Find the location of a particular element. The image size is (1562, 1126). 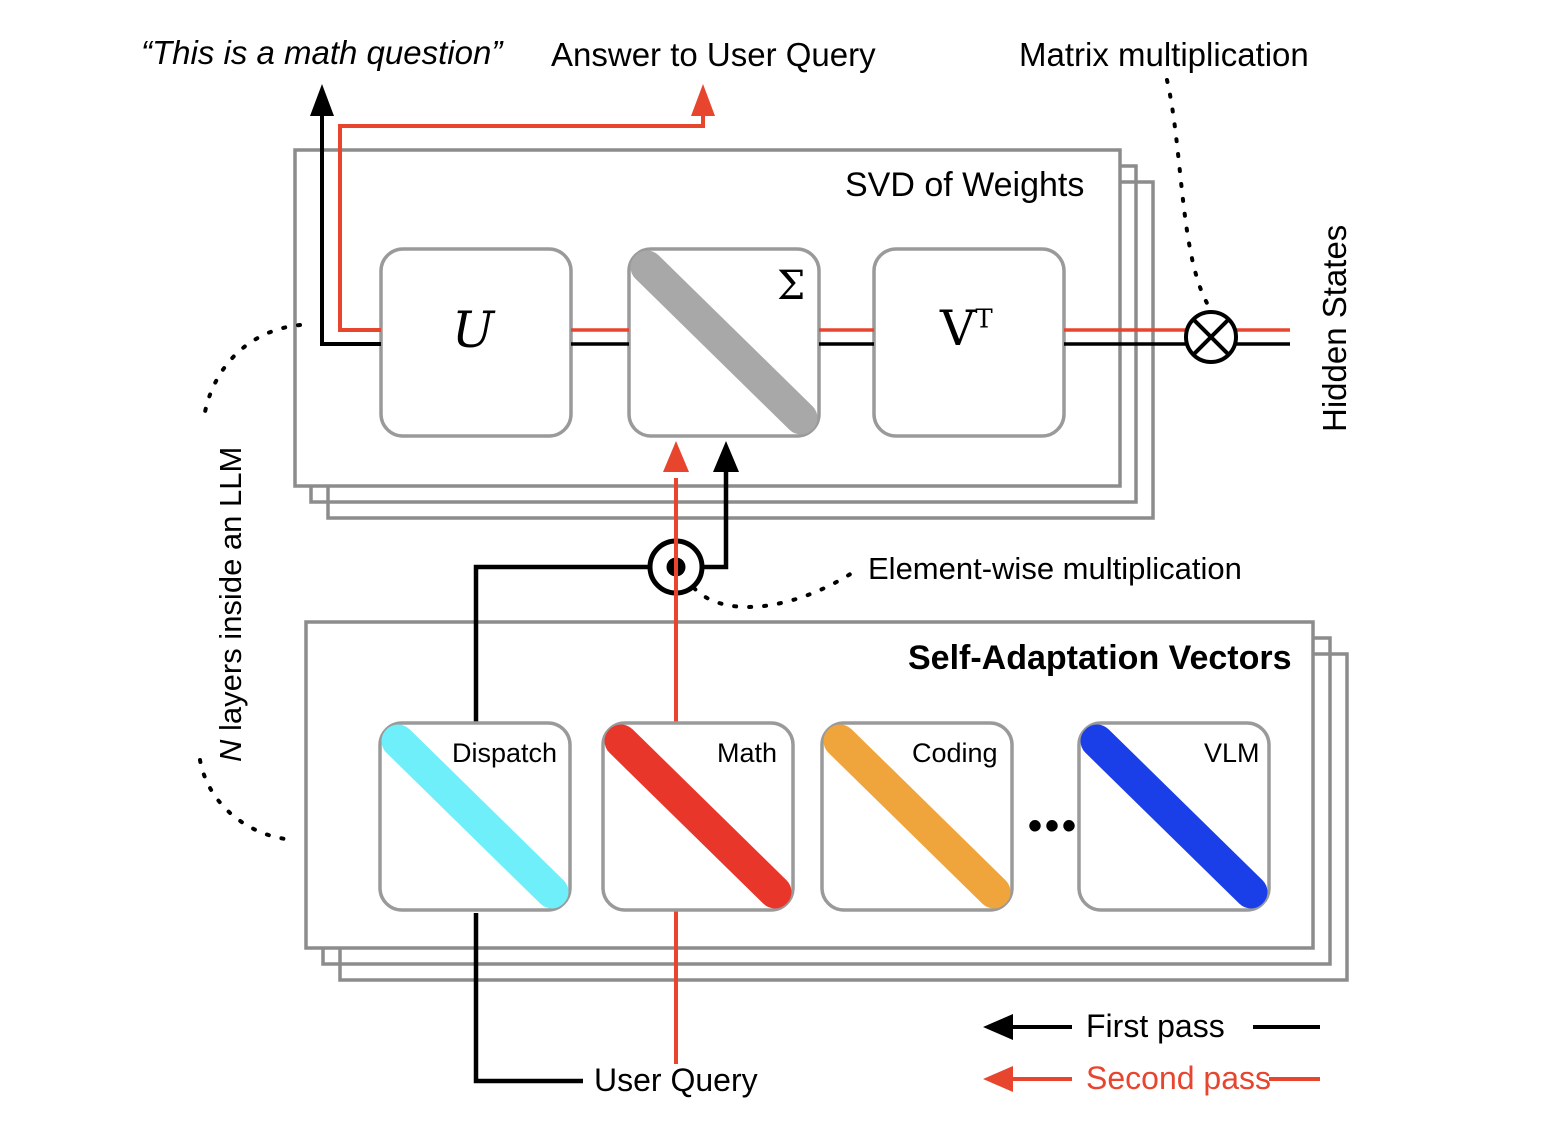

sav-block-dispatch-label: Dispatch is located at coordinates (505, 753).